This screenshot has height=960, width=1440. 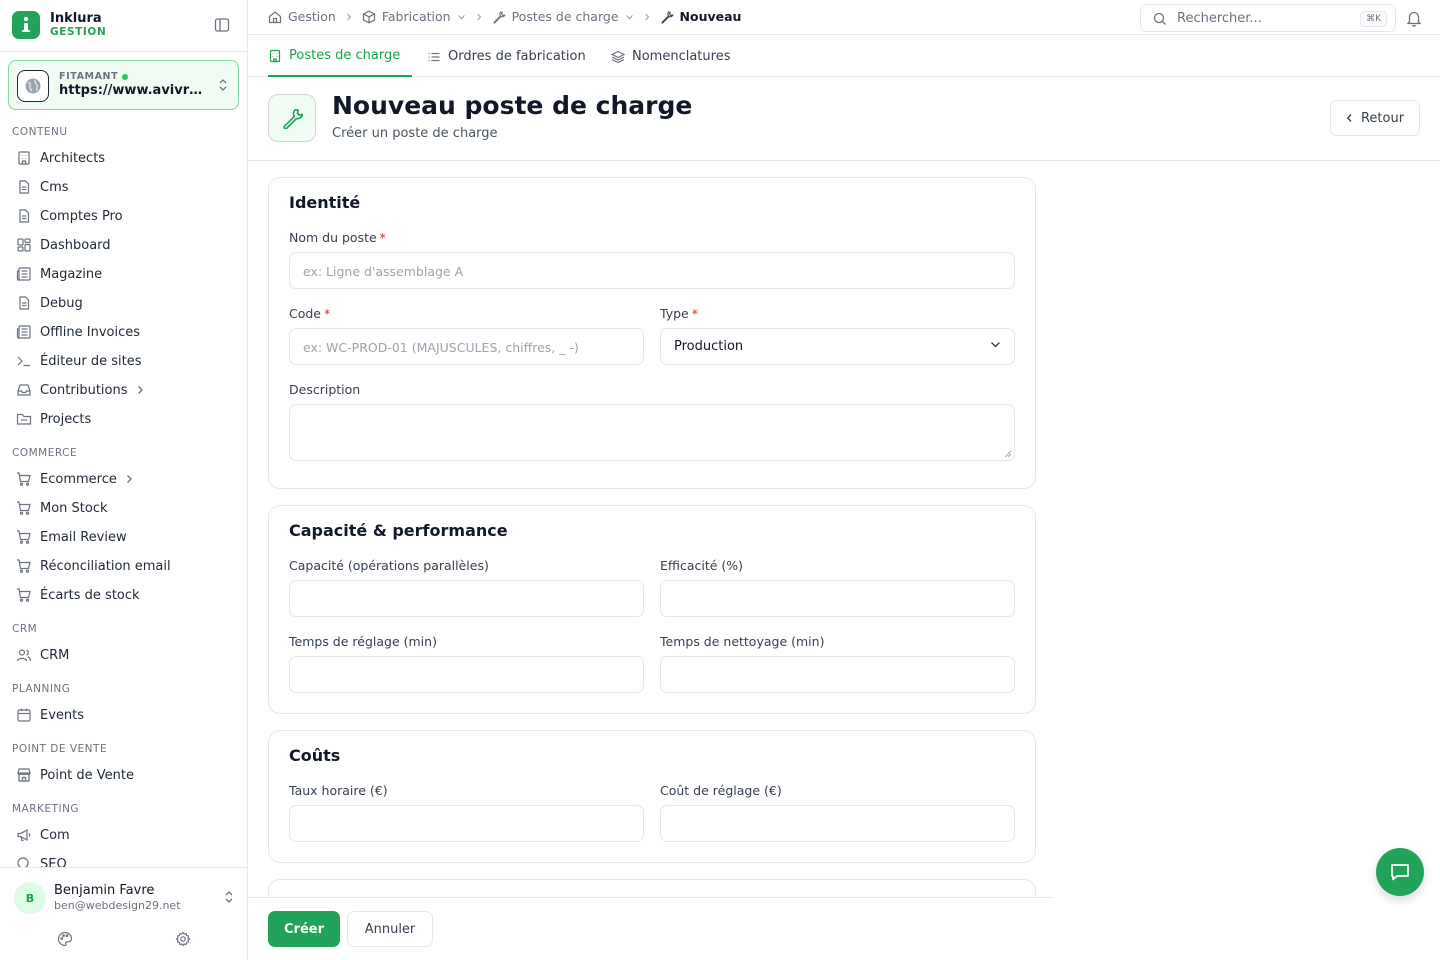 What do you see at coordinates (229, 897) in the screenshot?
I see `chevrons-updown-icon` at bounding box center [229, 897].